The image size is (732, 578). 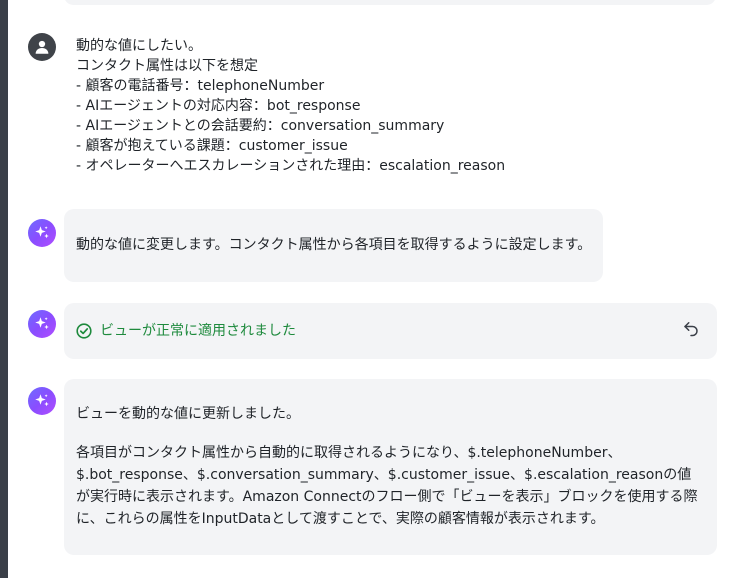 I want to click on assistant-message-text: 動的な値に変更します。コンタクト属性から各項目を取得するように設定します。, so click(x=334, y=245).